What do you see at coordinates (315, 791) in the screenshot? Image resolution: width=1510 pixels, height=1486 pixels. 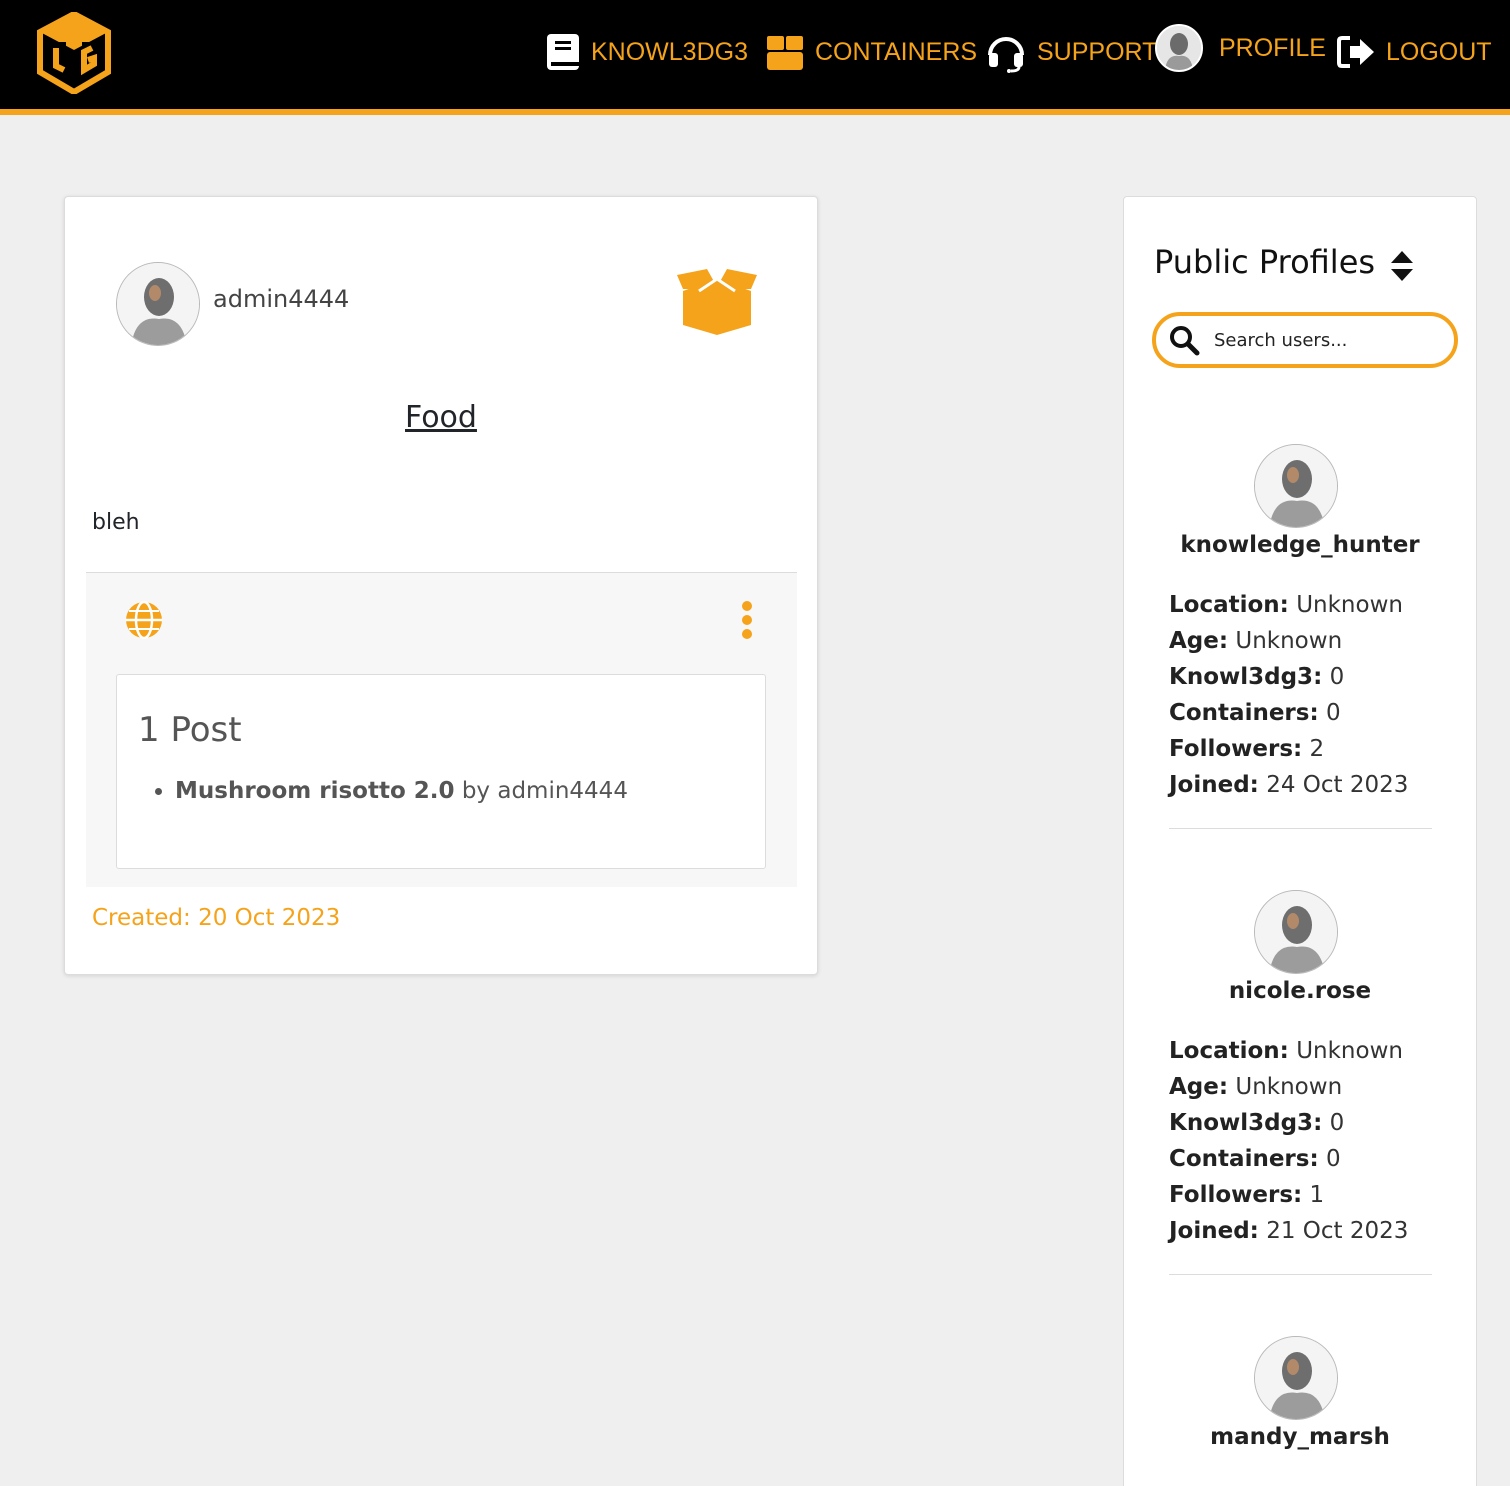 I see `post-title-link: Mushroom risotto 2.0` at bounding box center [315, 791].